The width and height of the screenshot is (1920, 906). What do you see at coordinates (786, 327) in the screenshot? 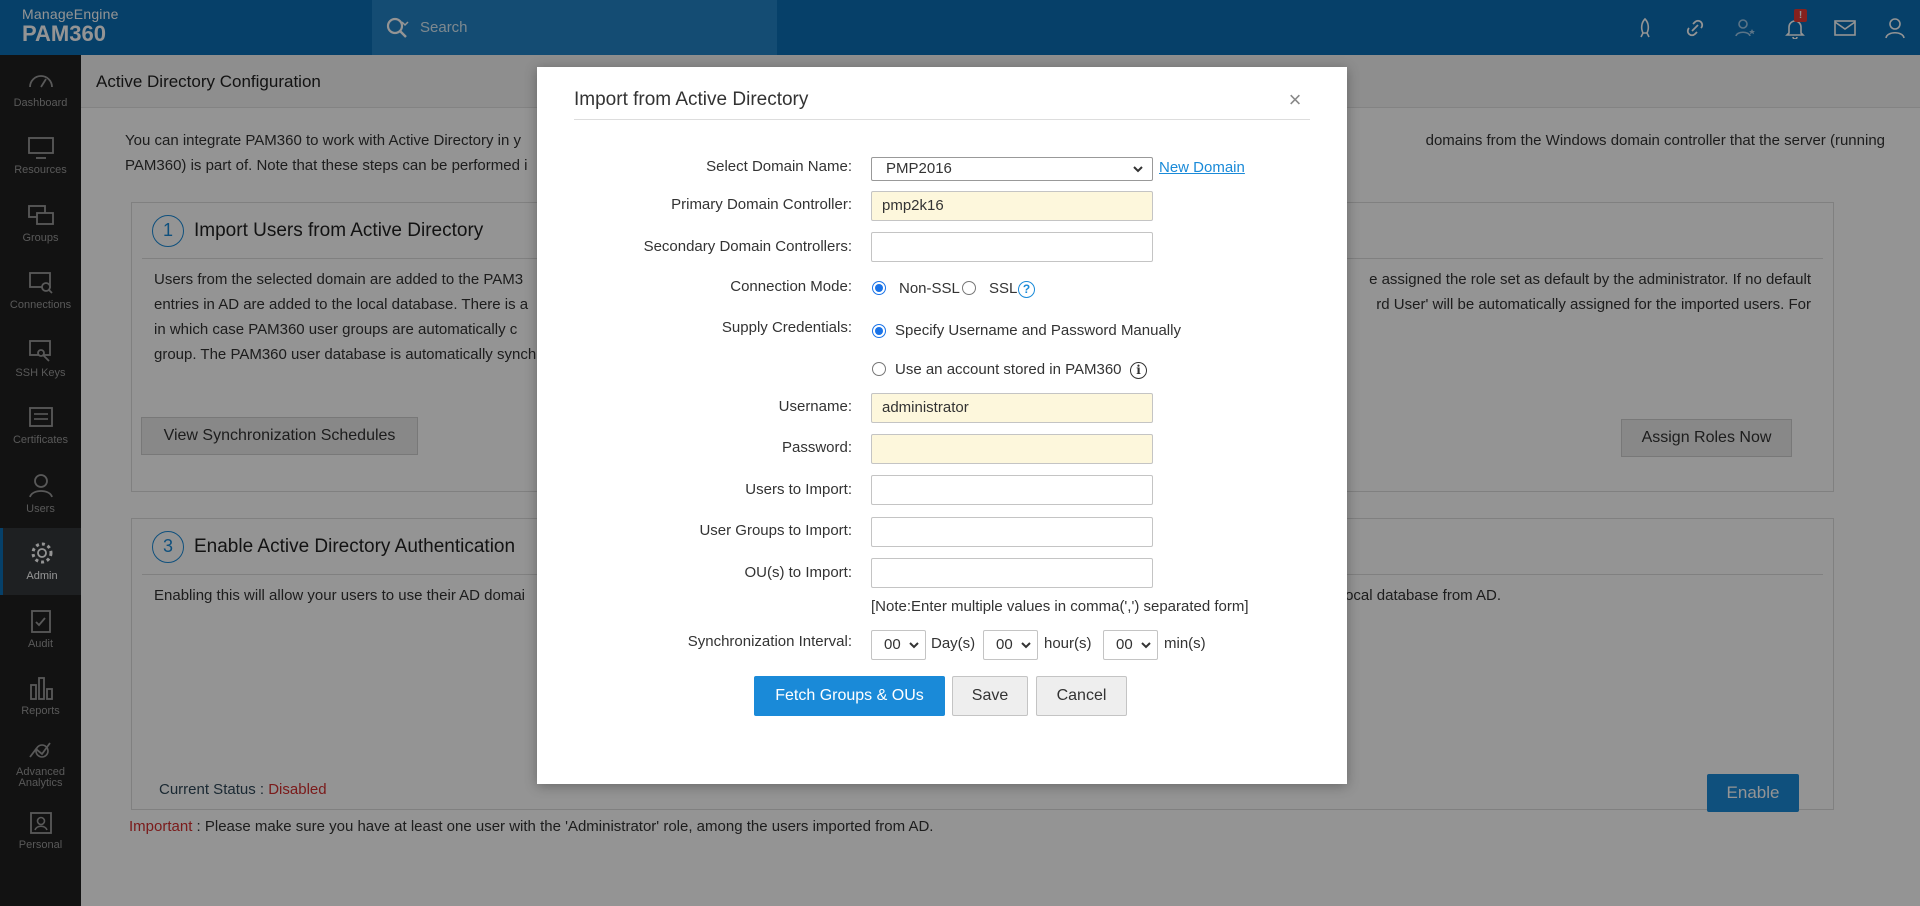
I see `supply-credentials-label: Supply Credentials:` at bounding box center [786, 327].